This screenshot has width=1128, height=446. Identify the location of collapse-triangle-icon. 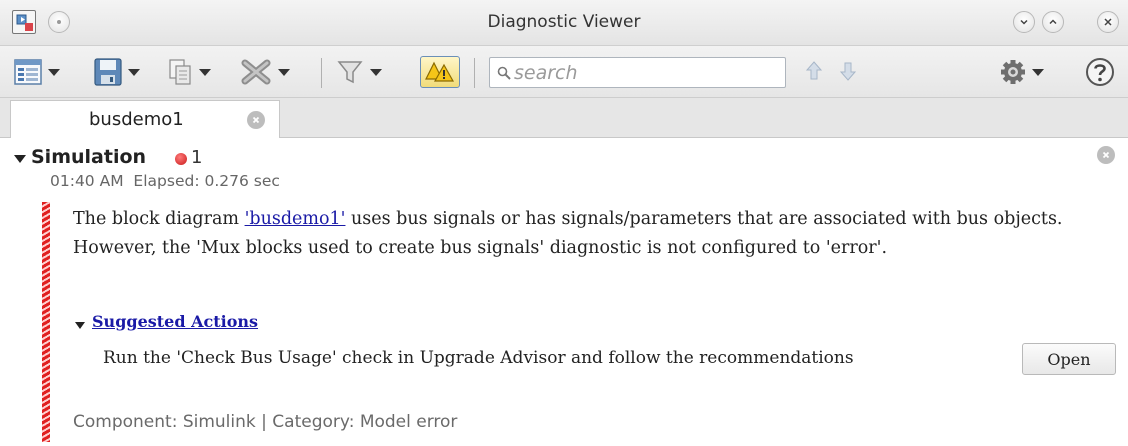
(20, 159).